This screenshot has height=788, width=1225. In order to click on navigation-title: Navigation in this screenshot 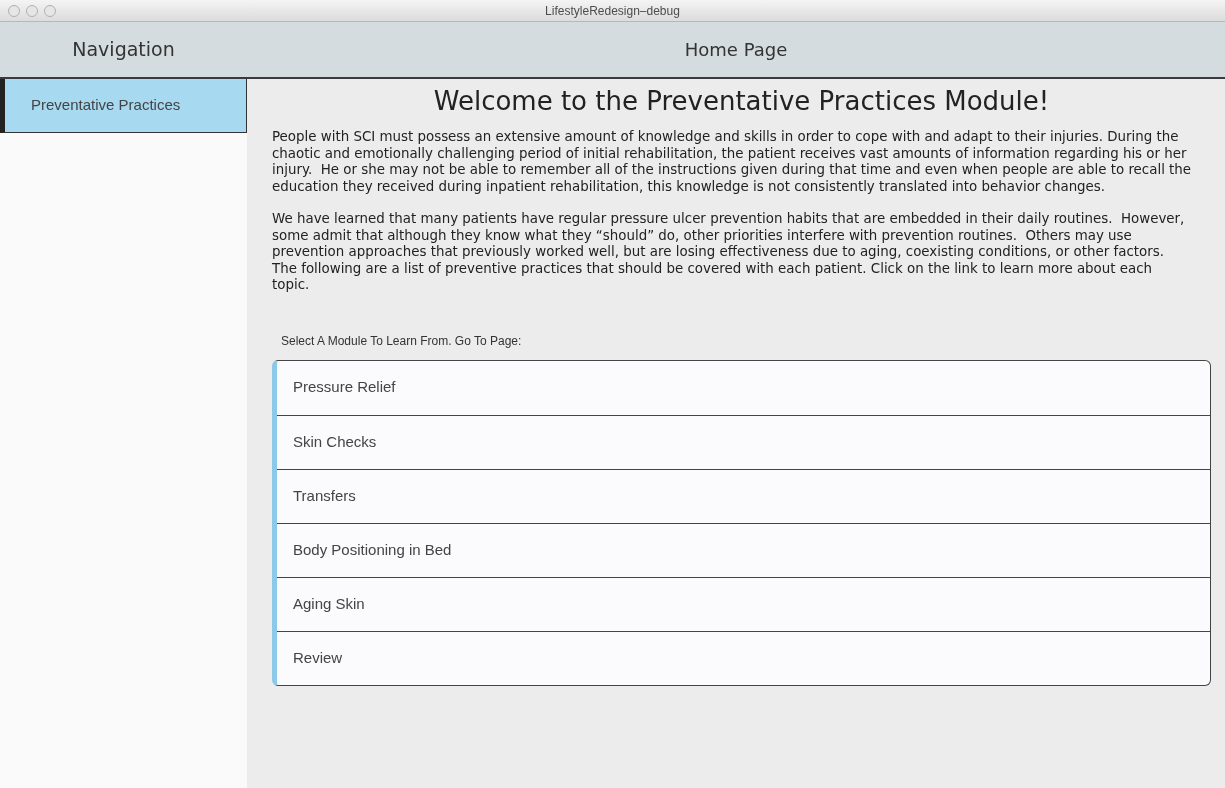, I will do `click(123, 50)`.